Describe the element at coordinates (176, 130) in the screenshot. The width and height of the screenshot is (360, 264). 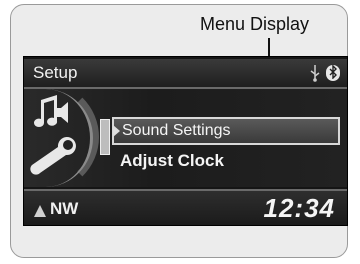
I see `menu-item-label: Sound Settings` at that location.